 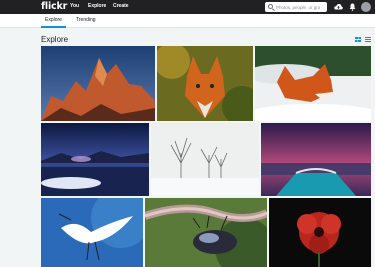 I want to click on list-view-icon, so click(x=368, y=39).